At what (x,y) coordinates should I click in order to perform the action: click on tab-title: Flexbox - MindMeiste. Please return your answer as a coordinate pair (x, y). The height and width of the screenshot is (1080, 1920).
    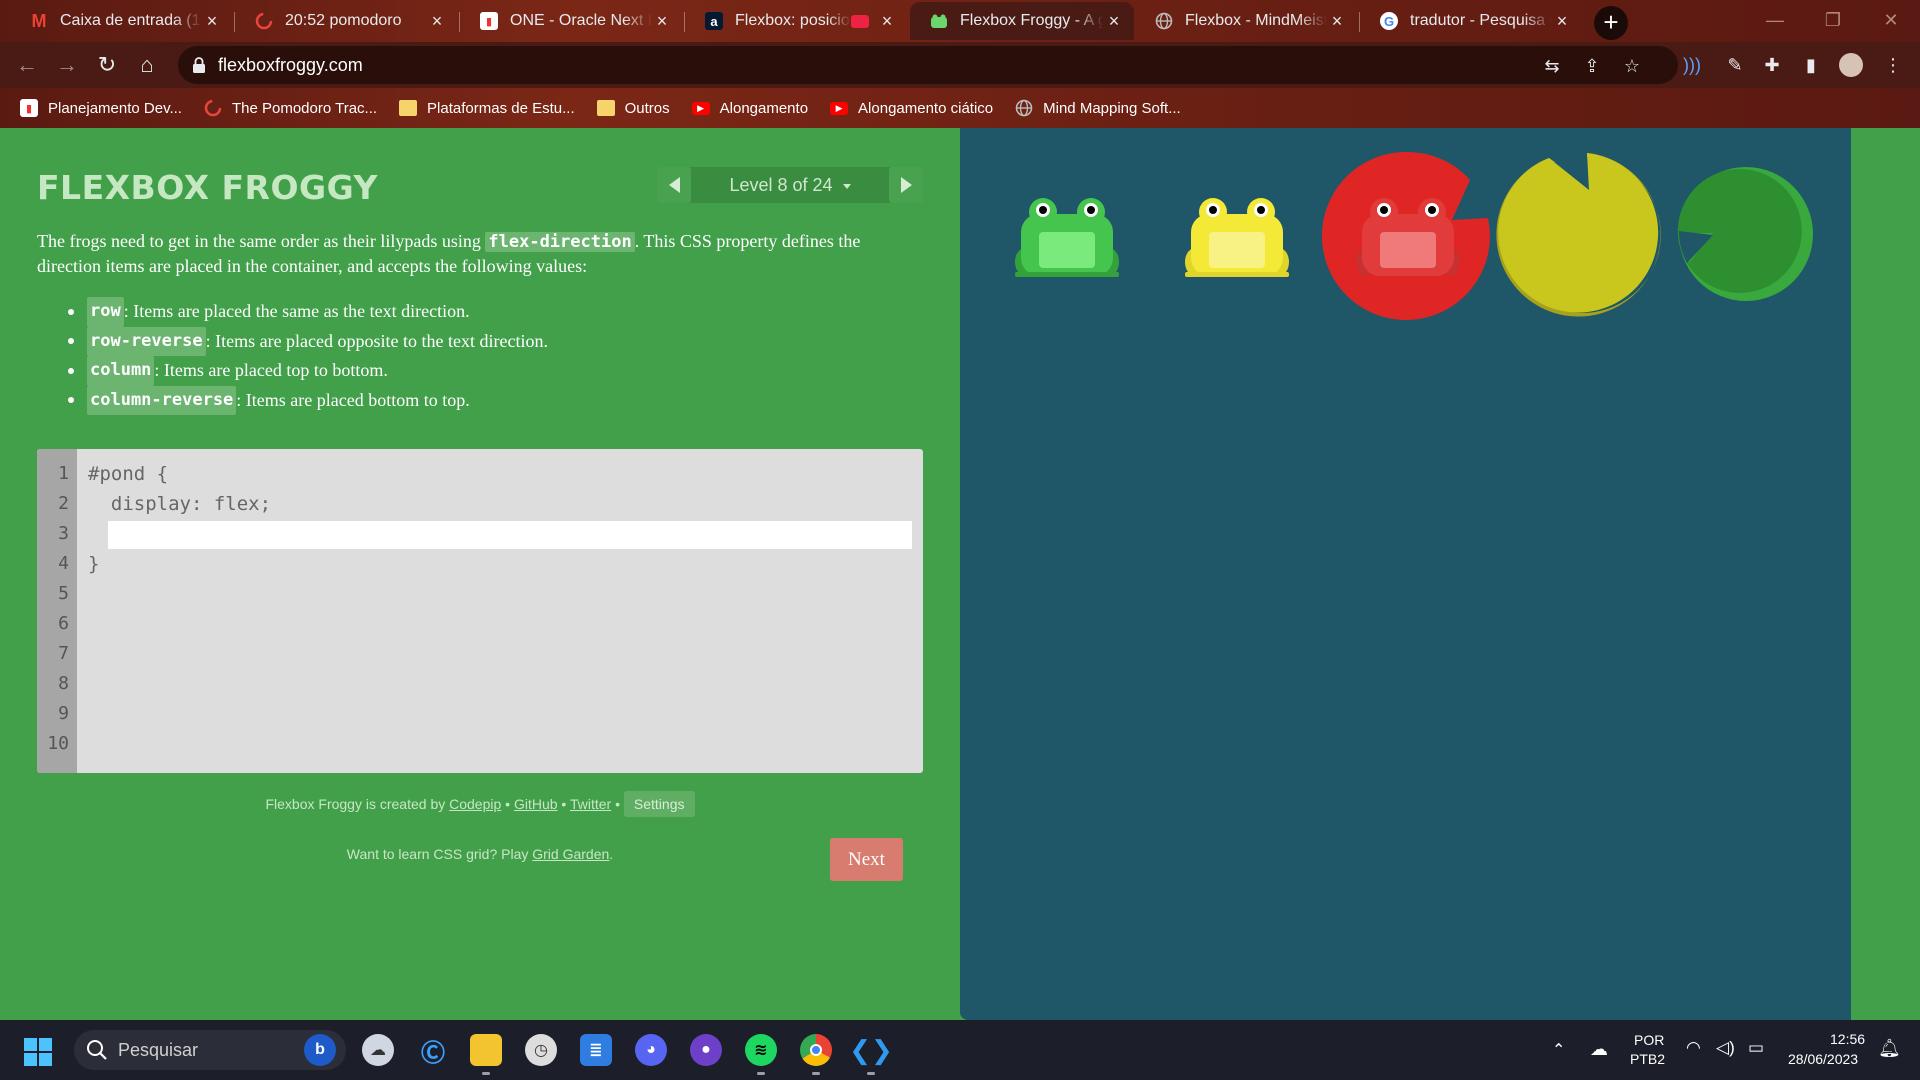
    Looking at the image, I should click on (1256, 20).